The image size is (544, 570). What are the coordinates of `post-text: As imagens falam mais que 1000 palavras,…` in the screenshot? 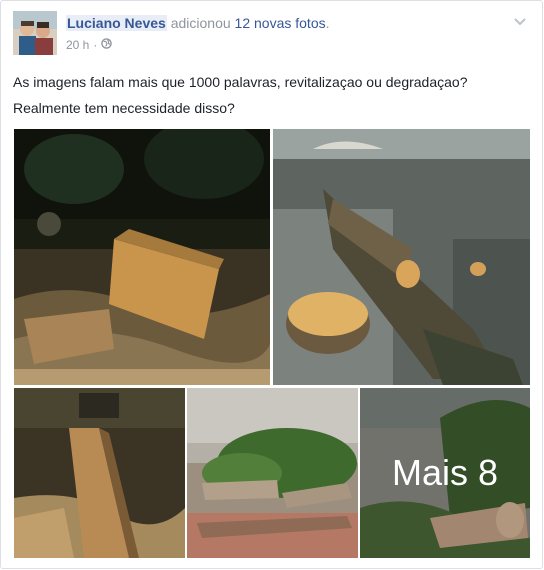 It's located at (273, 95).